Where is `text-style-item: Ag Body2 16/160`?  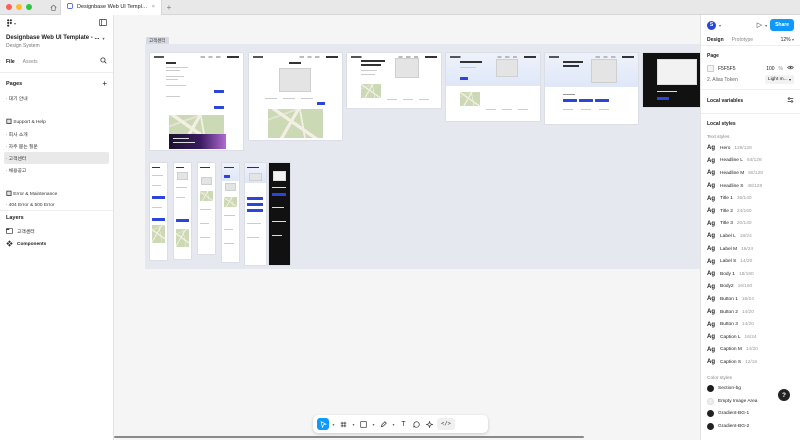 text-style-item: Ag Body2 16/160 is located at coordinates (750, 287).